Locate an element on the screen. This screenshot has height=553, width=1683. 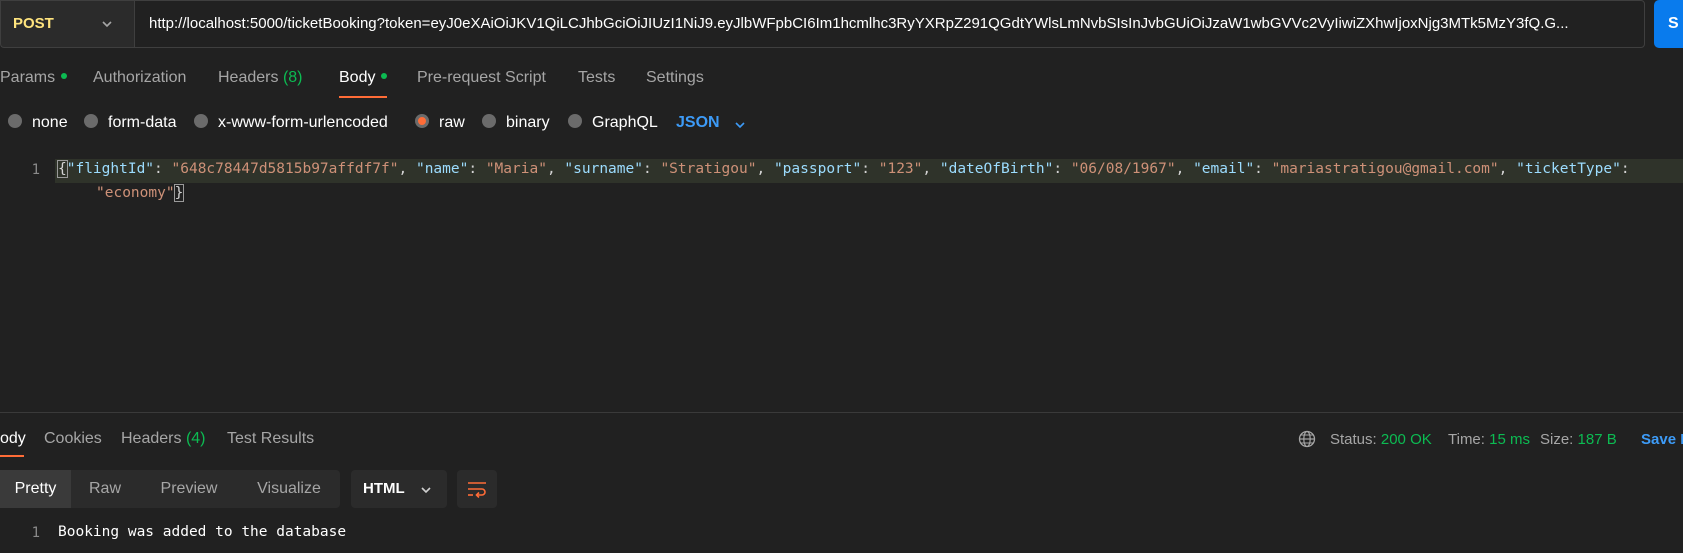
view-preview-button: Preview is located at coordinates (189, 489).